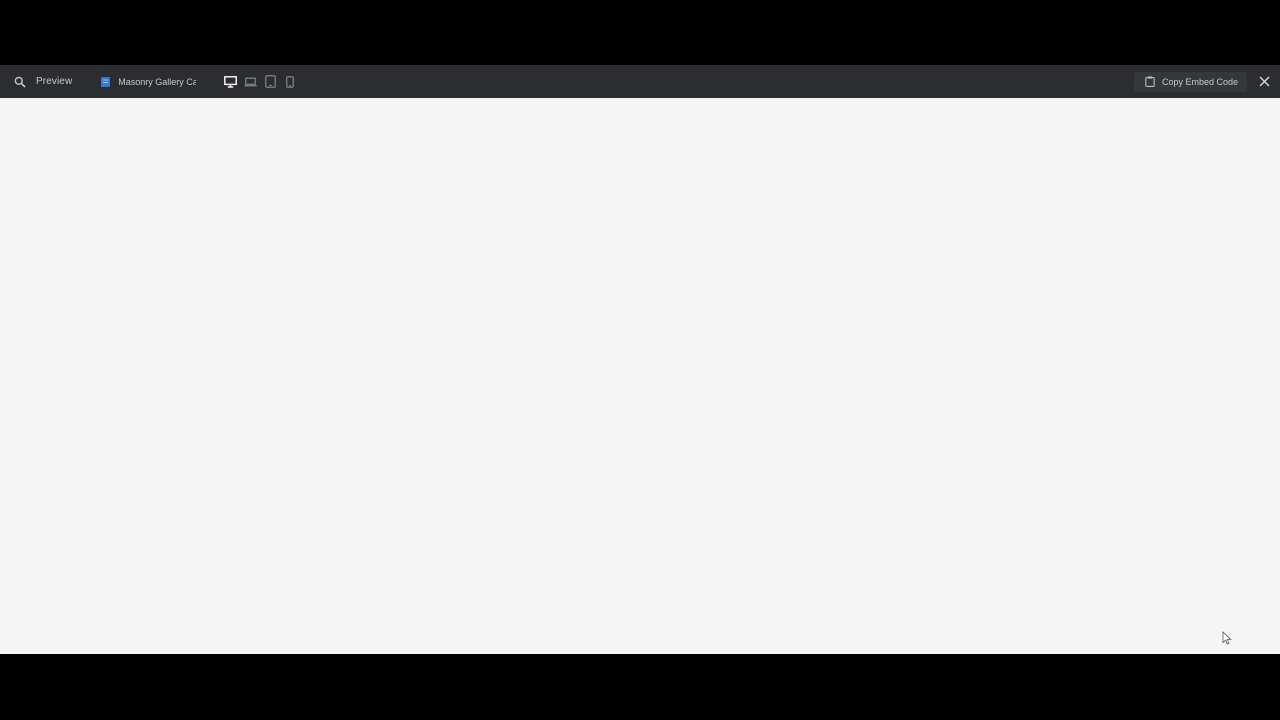 The image size is (1280, 720). I want to click on device-switcher, so click(260, 82).